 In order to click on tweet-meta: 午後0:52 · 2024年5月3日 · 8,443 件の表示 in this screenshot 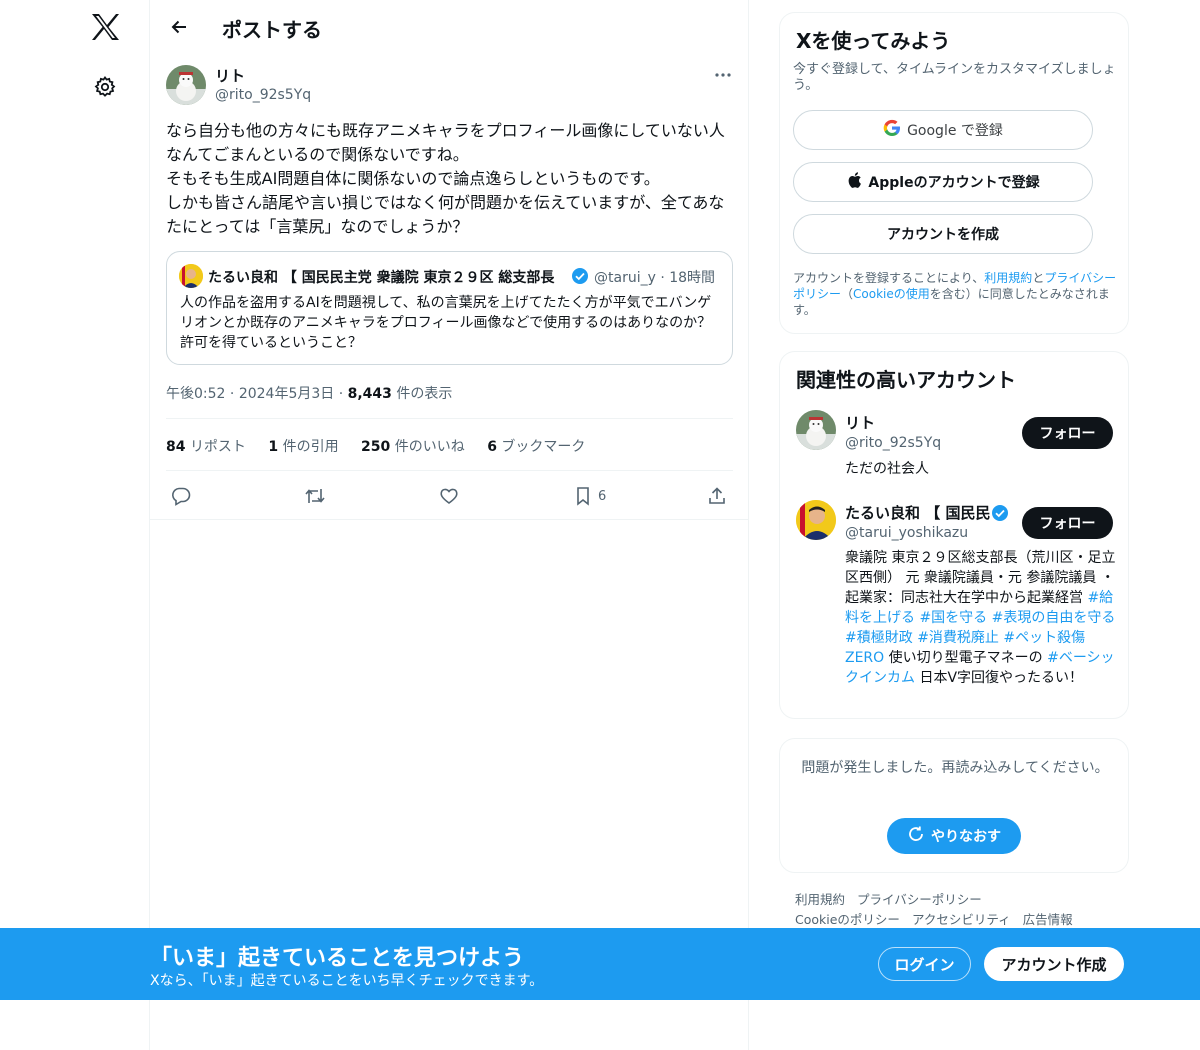, I will do `click(309, 394)`.